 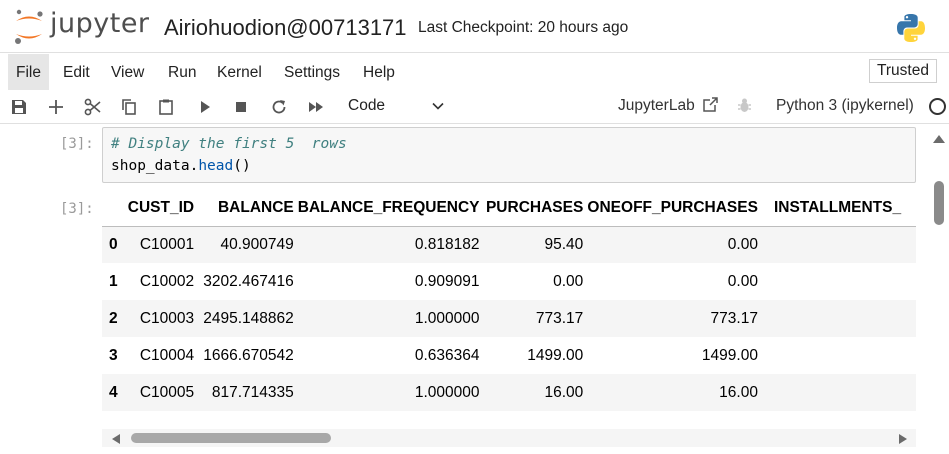 What do you see at coordinates (568, 281) in the screenshot?
I see `cell-purchases: 0.00` at bounding box center [568, 281].